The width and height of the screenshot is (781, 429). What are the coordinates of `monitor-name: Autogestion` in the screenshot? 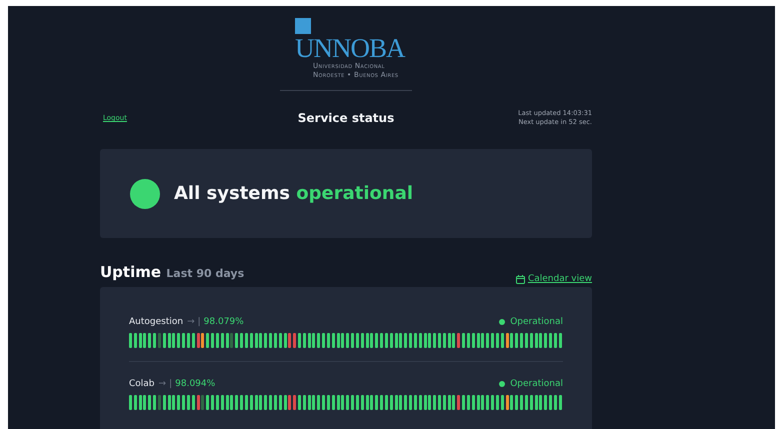 It's located at (156, 322).